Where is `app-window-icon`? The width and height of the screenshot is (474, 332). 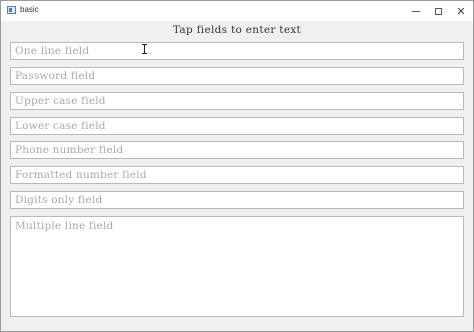 app-window-icon is located at coordinates (11, 10).